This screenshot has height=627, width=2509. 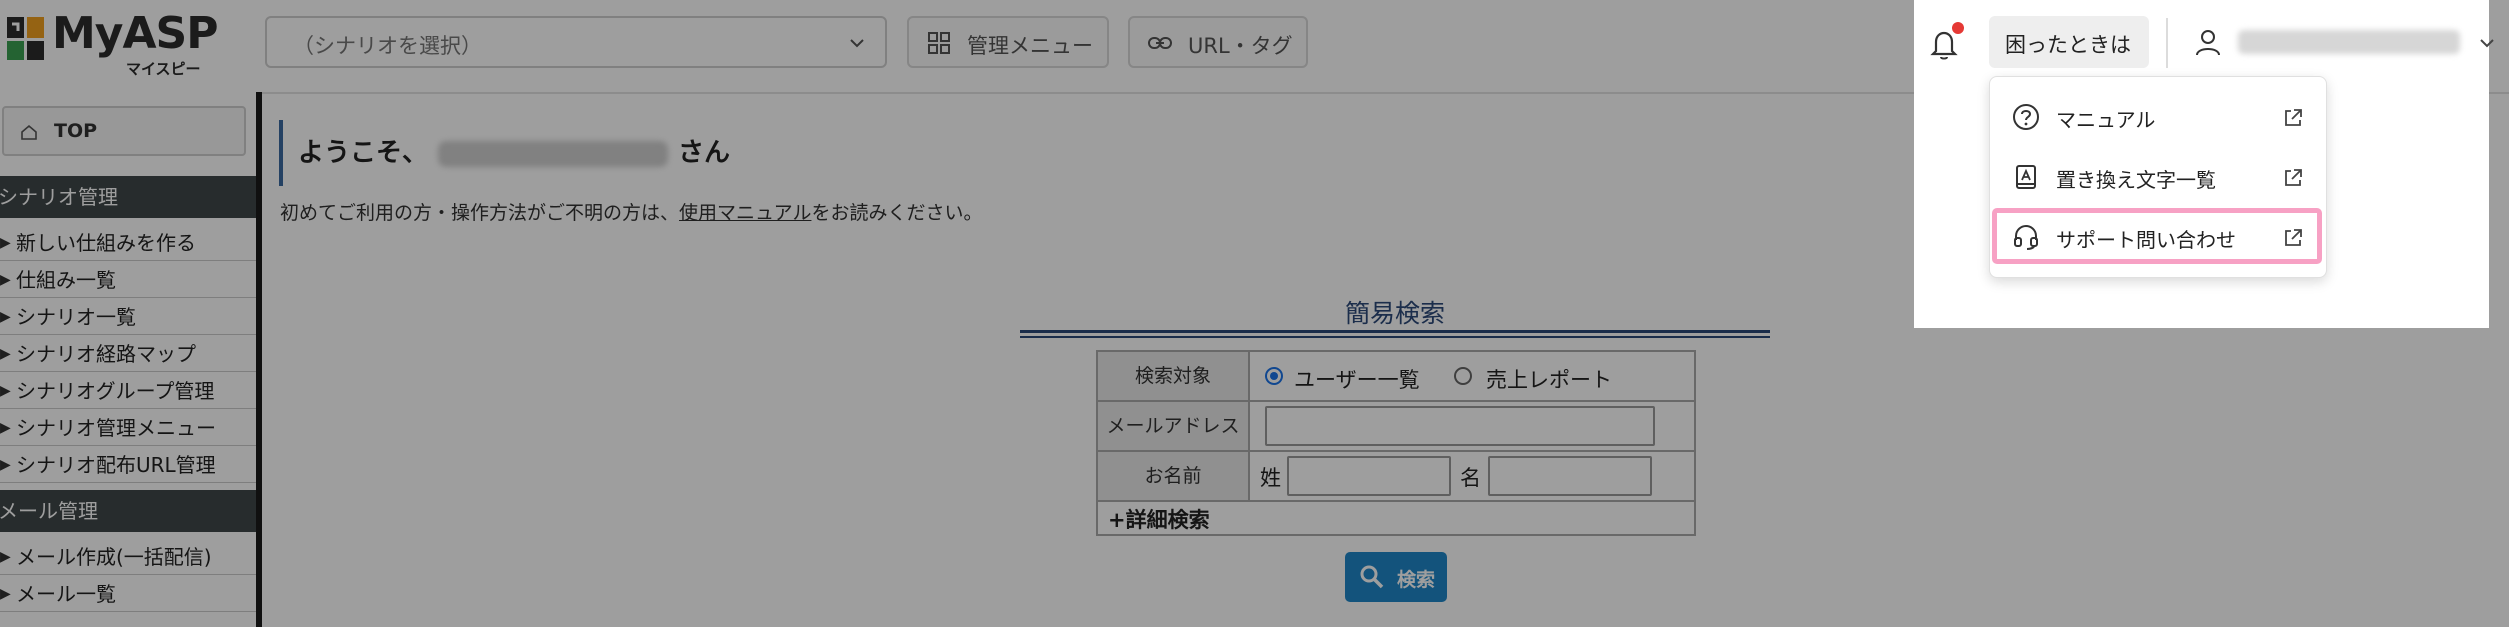 I want to click on menu-item-label: 置き換え文字一覧, so click(x=2136, y=180).